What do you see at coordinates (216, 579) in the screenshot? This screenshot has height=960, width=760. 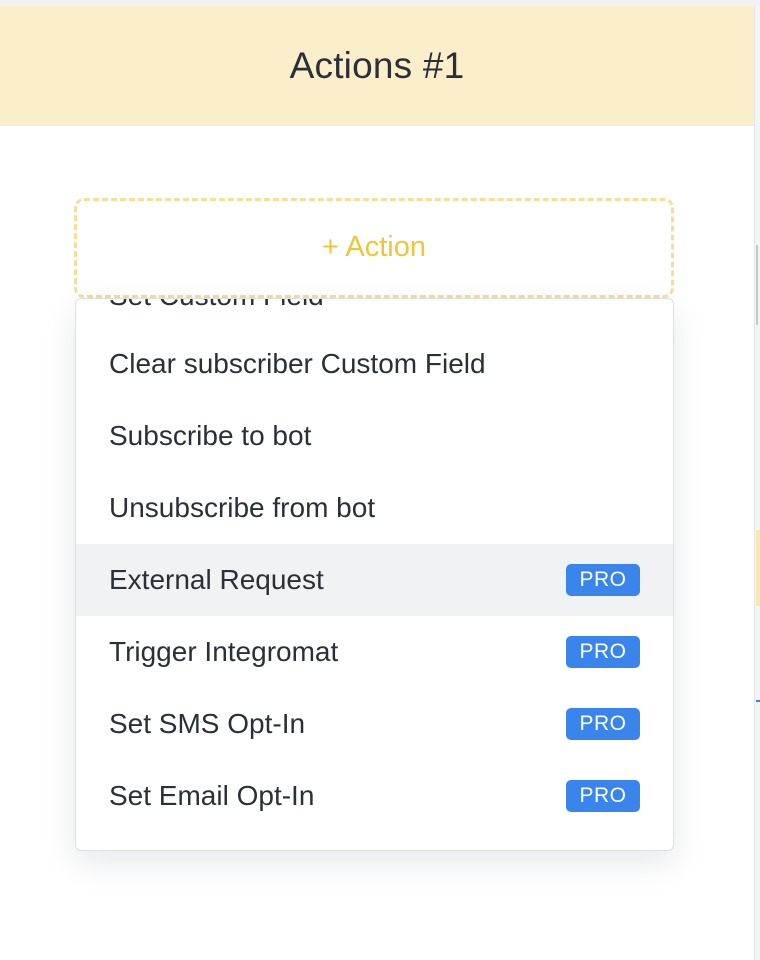 I see `menu-item-label: External Request` at bounding box center [216, 579].